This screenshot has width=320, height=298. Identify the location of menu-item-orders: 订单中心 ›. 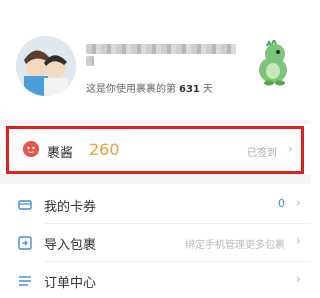
(155, 280).